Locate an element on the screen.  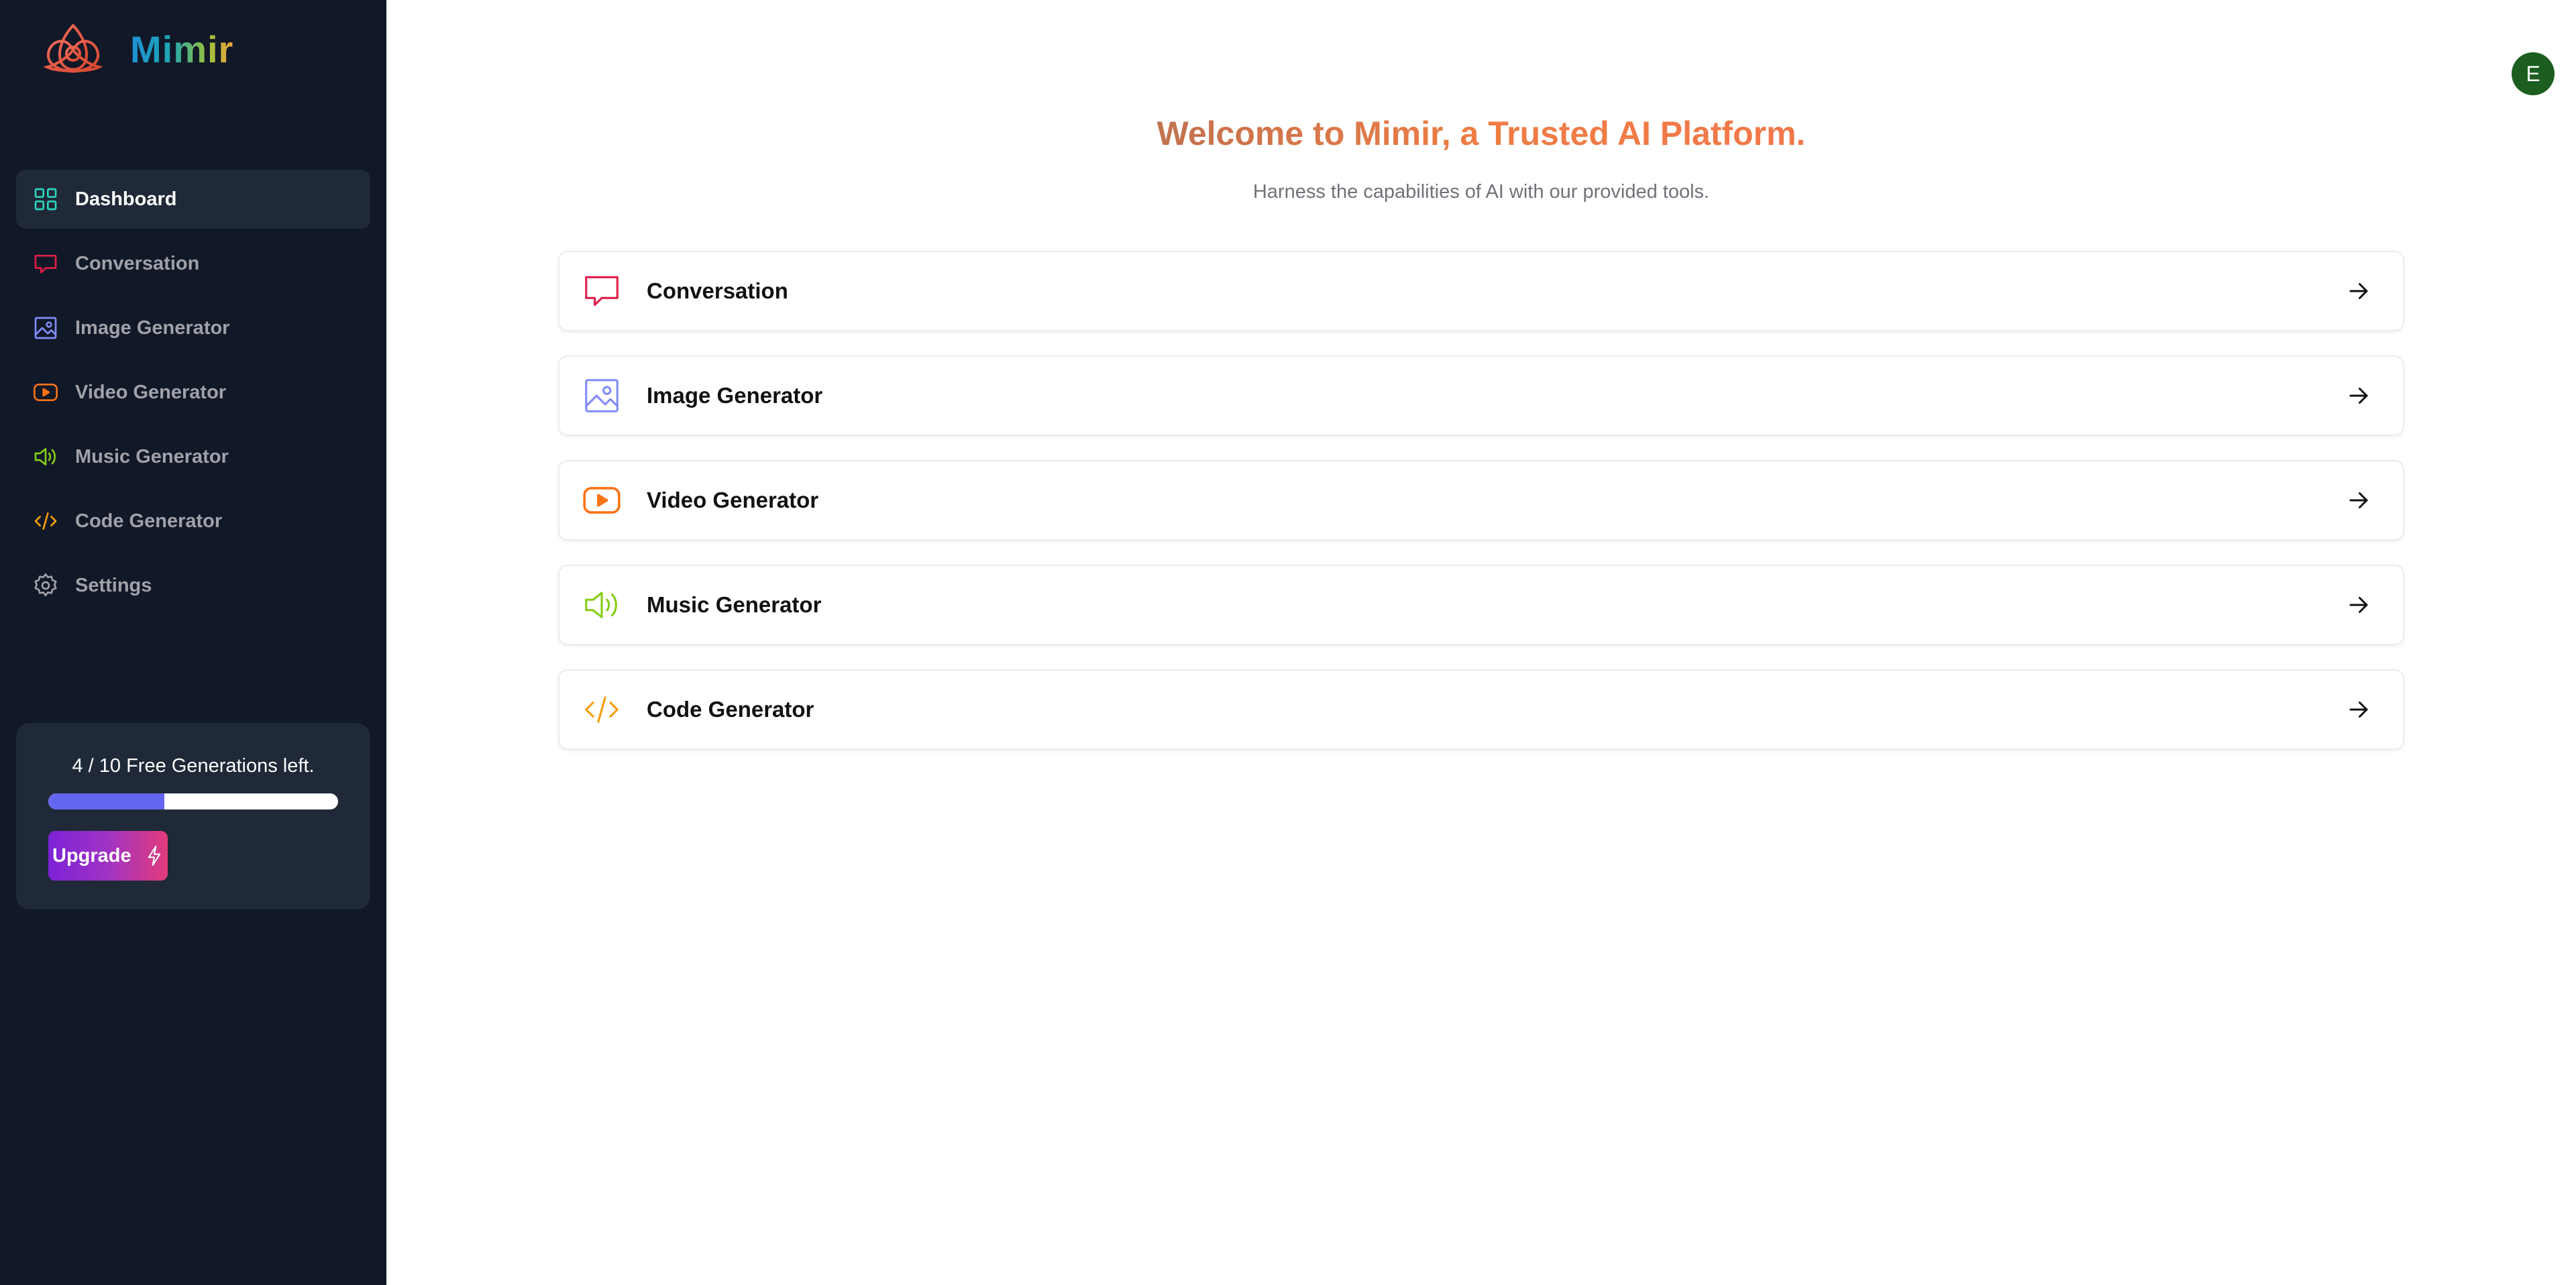
user-avatar: E is located at coordinates (2533, 73).